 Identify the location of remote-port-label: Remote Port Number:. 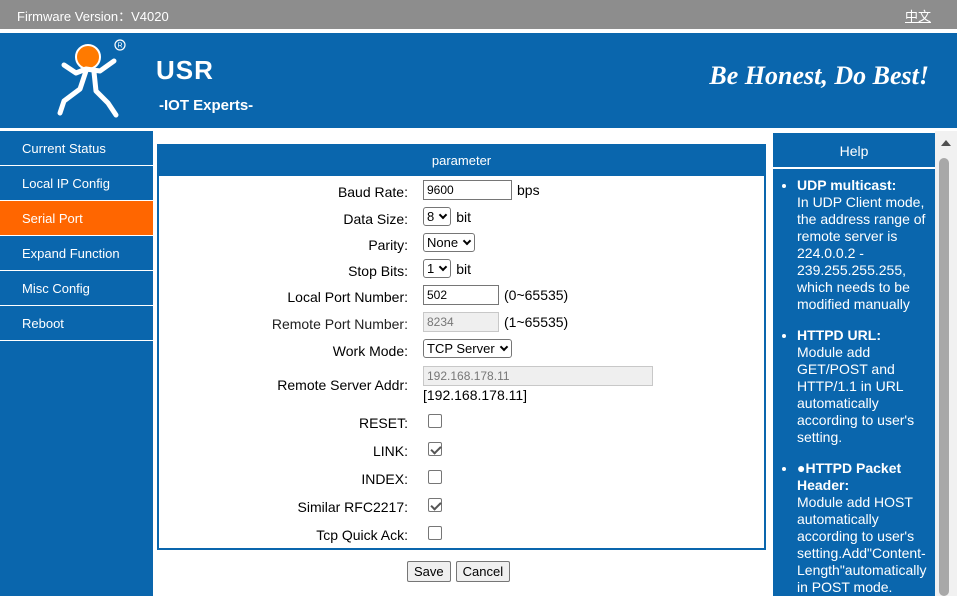
(339, 324).